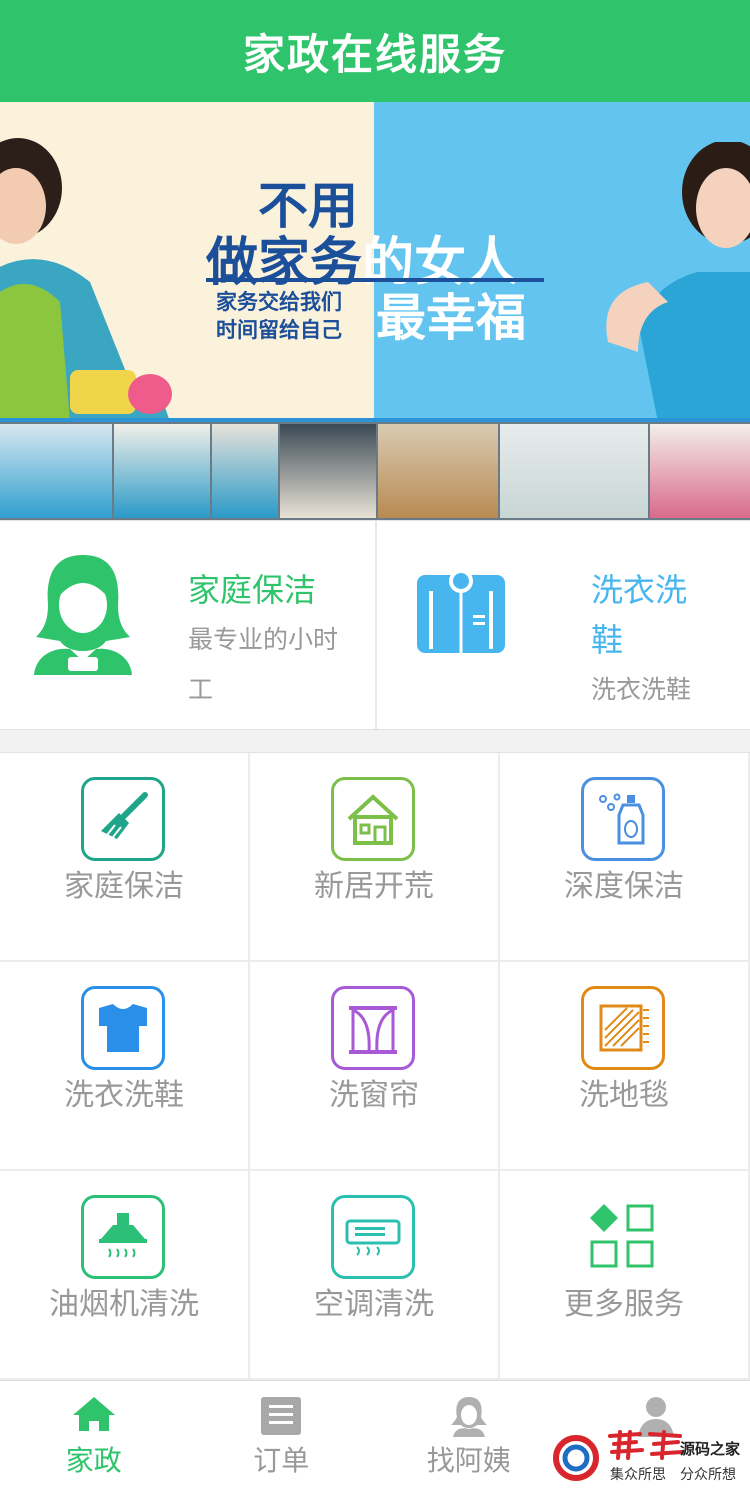 This screenshot has width=750, height=1488. Describe the element at coordinates (678, 282) in the screenshot. I see `banner-woman-right-image` at that location.